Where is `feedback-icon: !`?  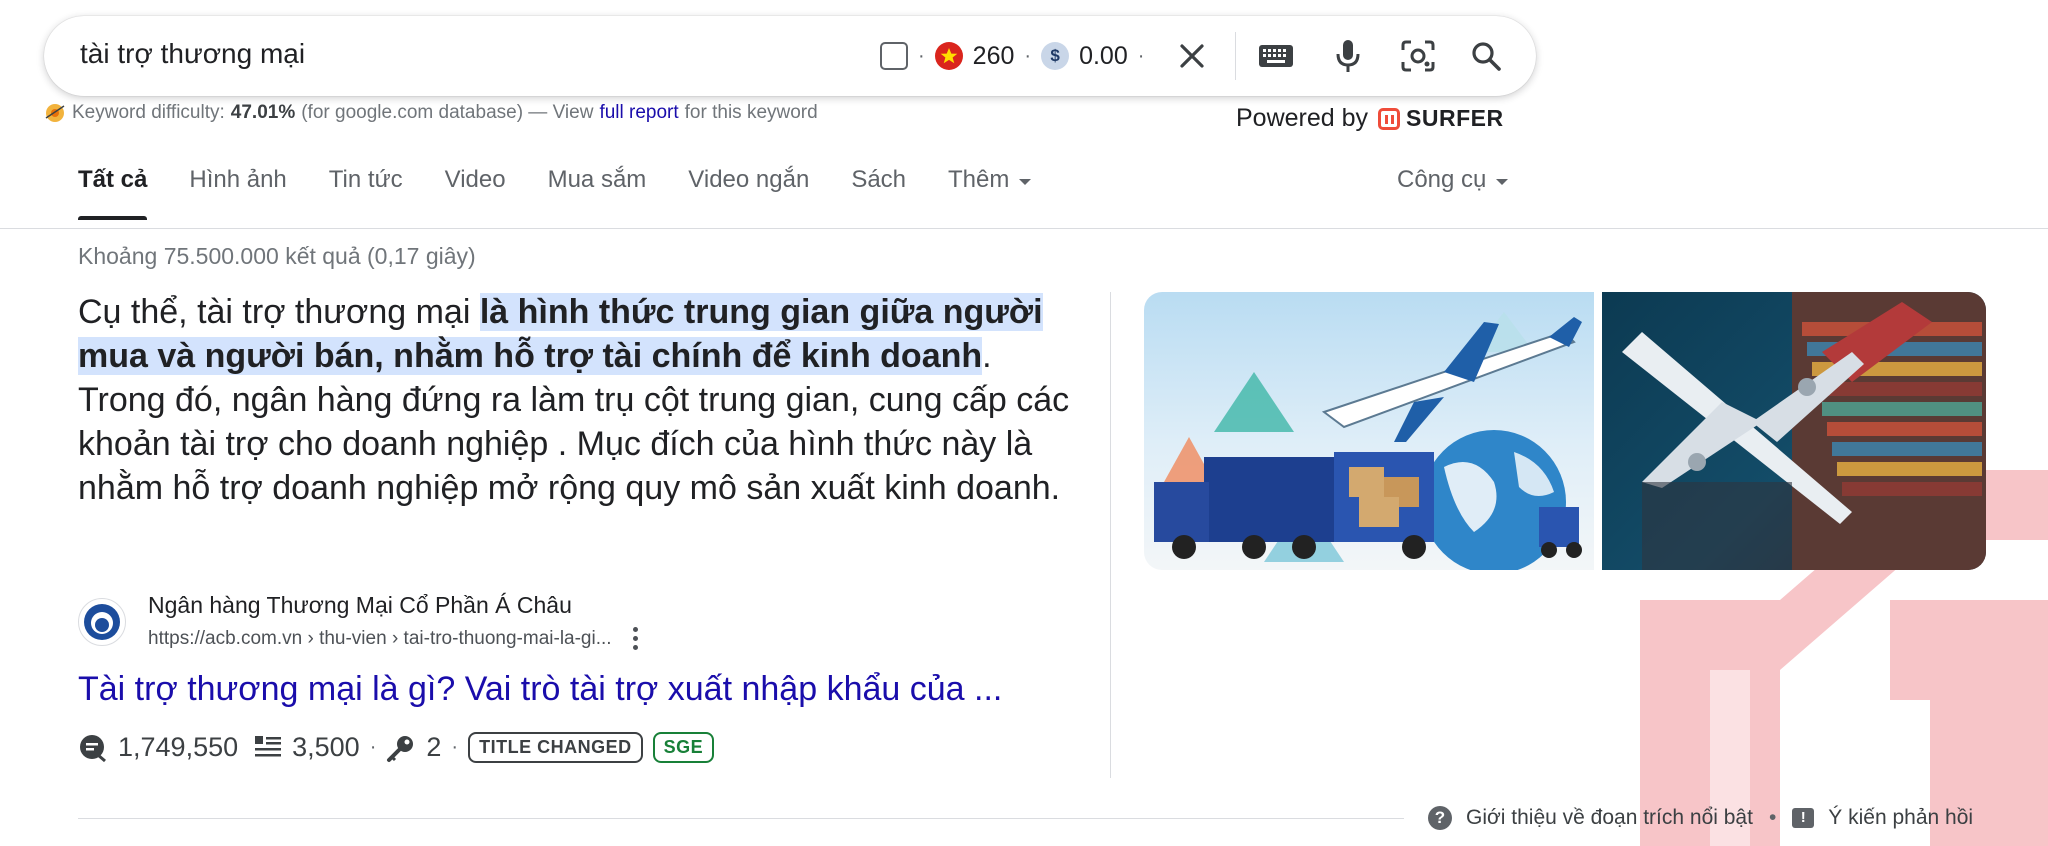
feedback-icon: ! is located at coordinates (1803, 818).